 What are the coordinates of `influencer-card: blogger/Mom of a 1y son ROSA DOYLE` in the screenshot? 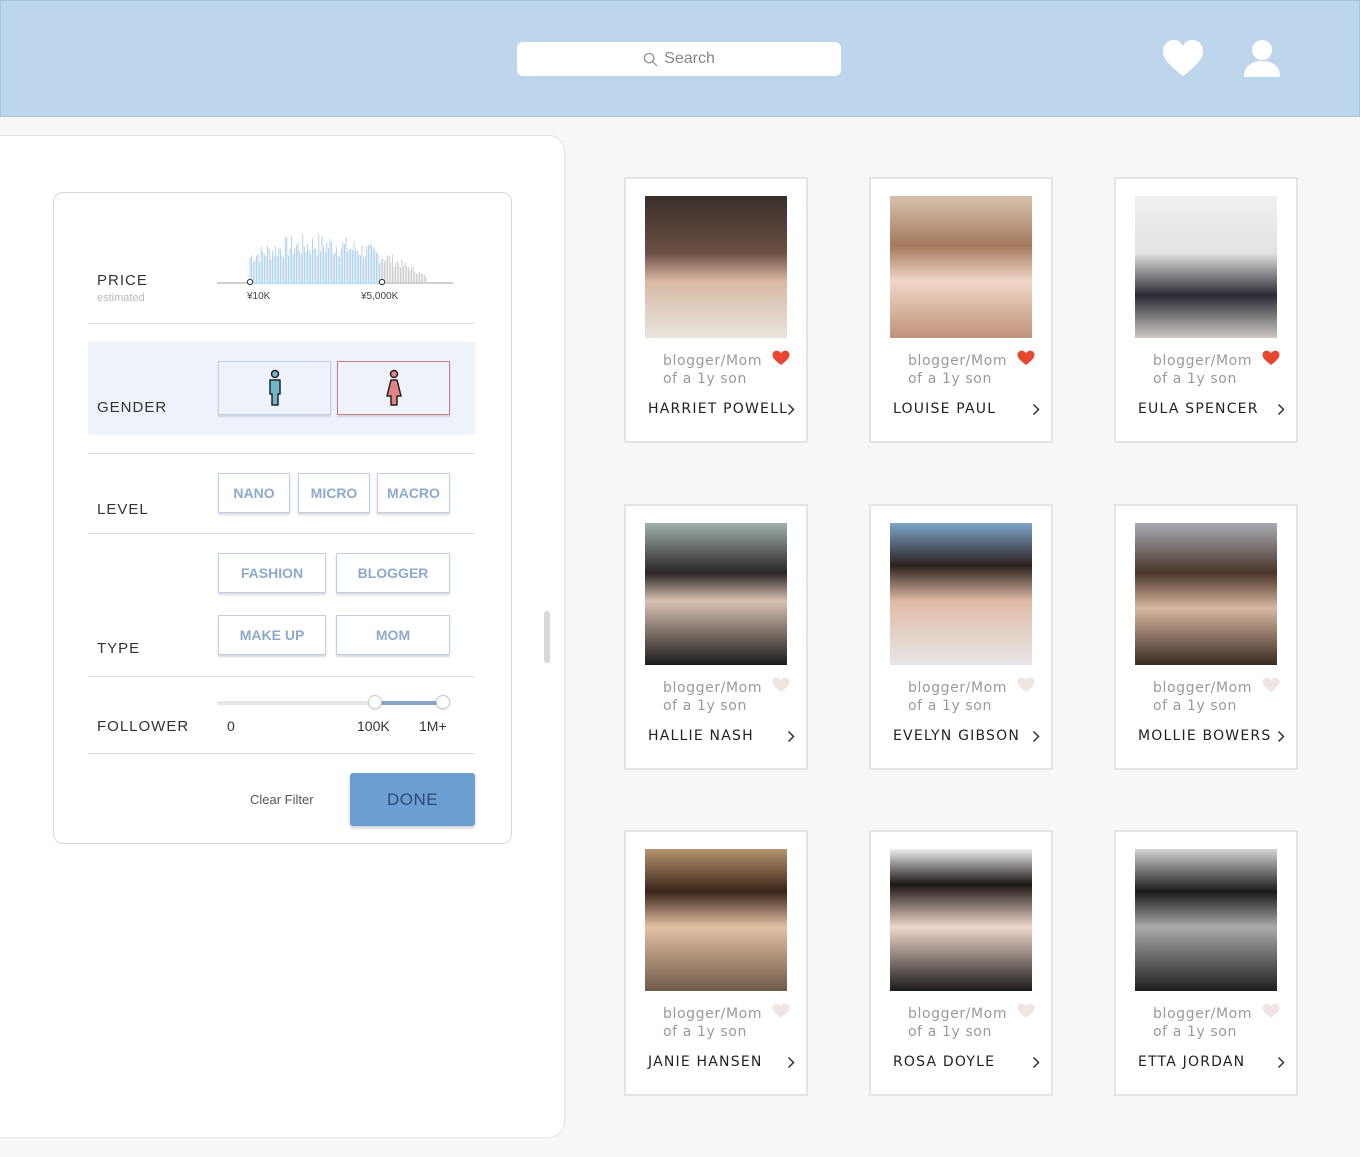 It's located at (961, 963).